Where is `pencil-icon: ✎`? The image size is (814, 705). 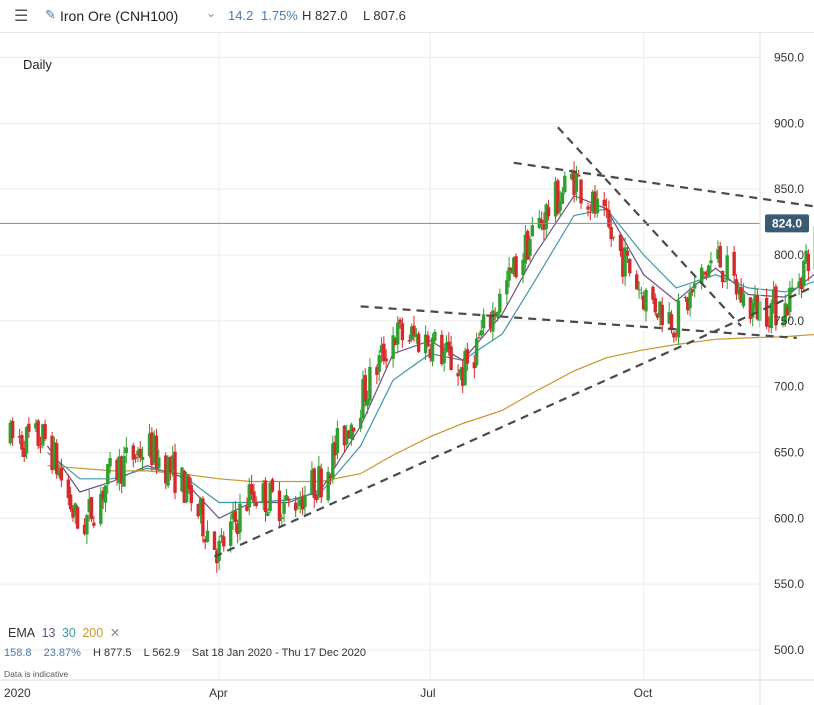 pencil-icon: ✎ is located at coordinates (50, 15).